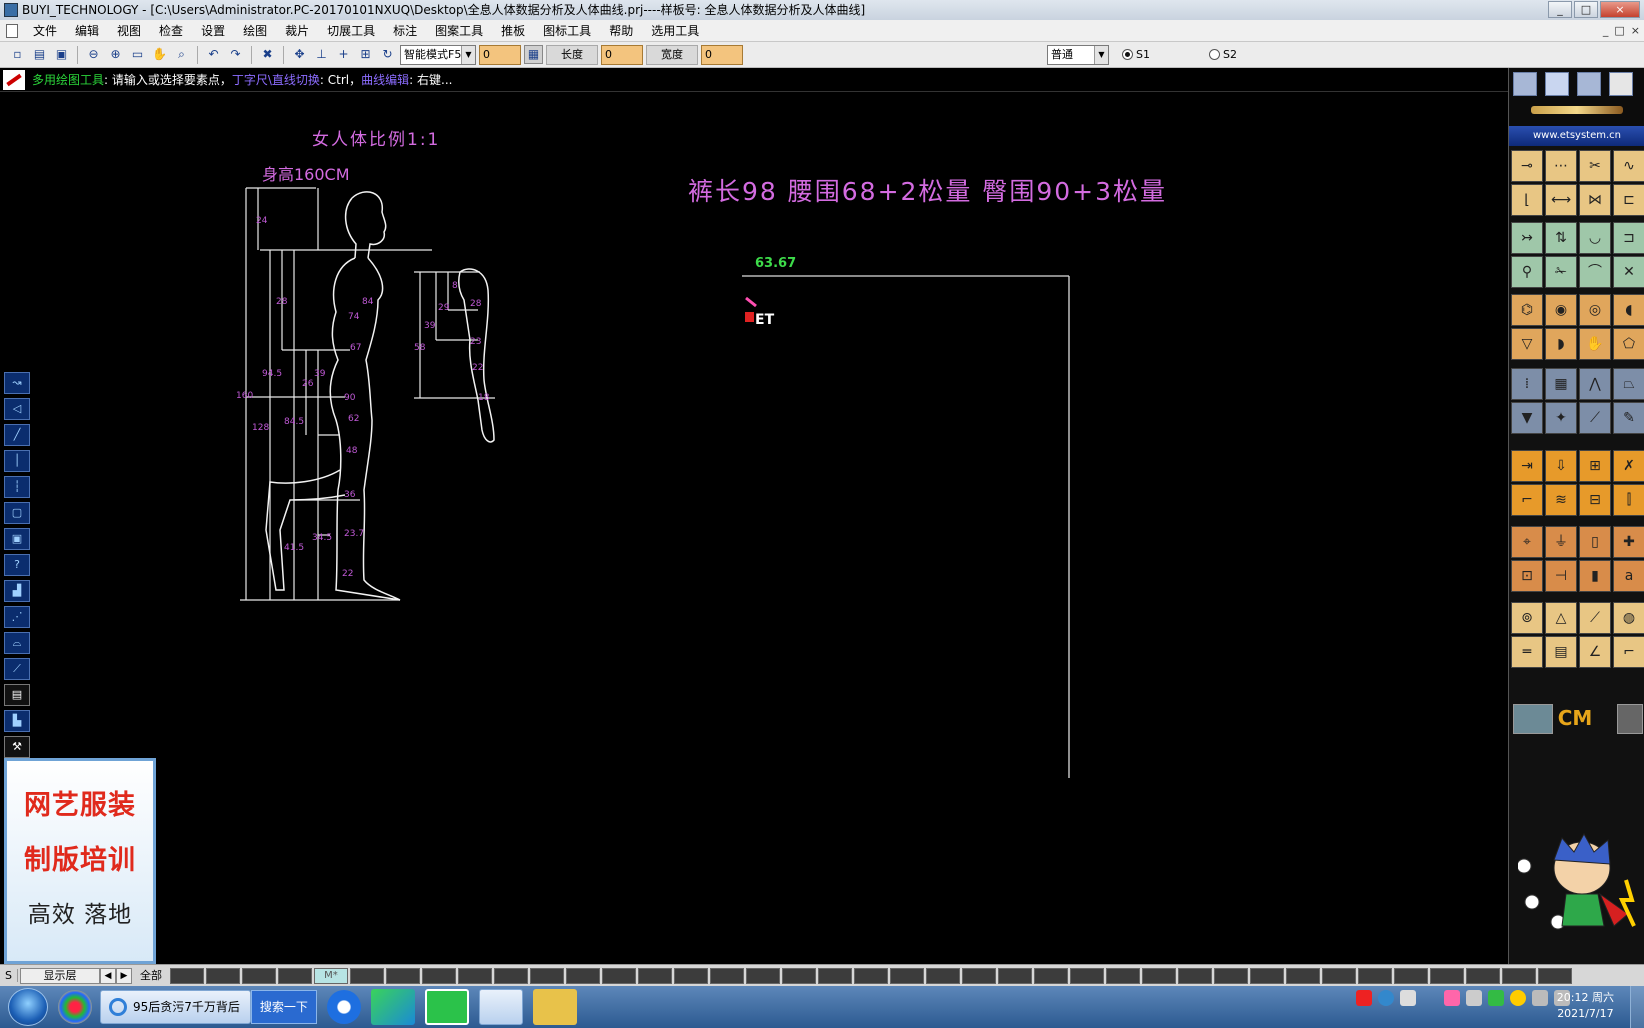  Describe the element at coordinates (175, 1007) in the screenshot. I see `taskbar-browser-task: 95后贪污7千万背后` at that location.